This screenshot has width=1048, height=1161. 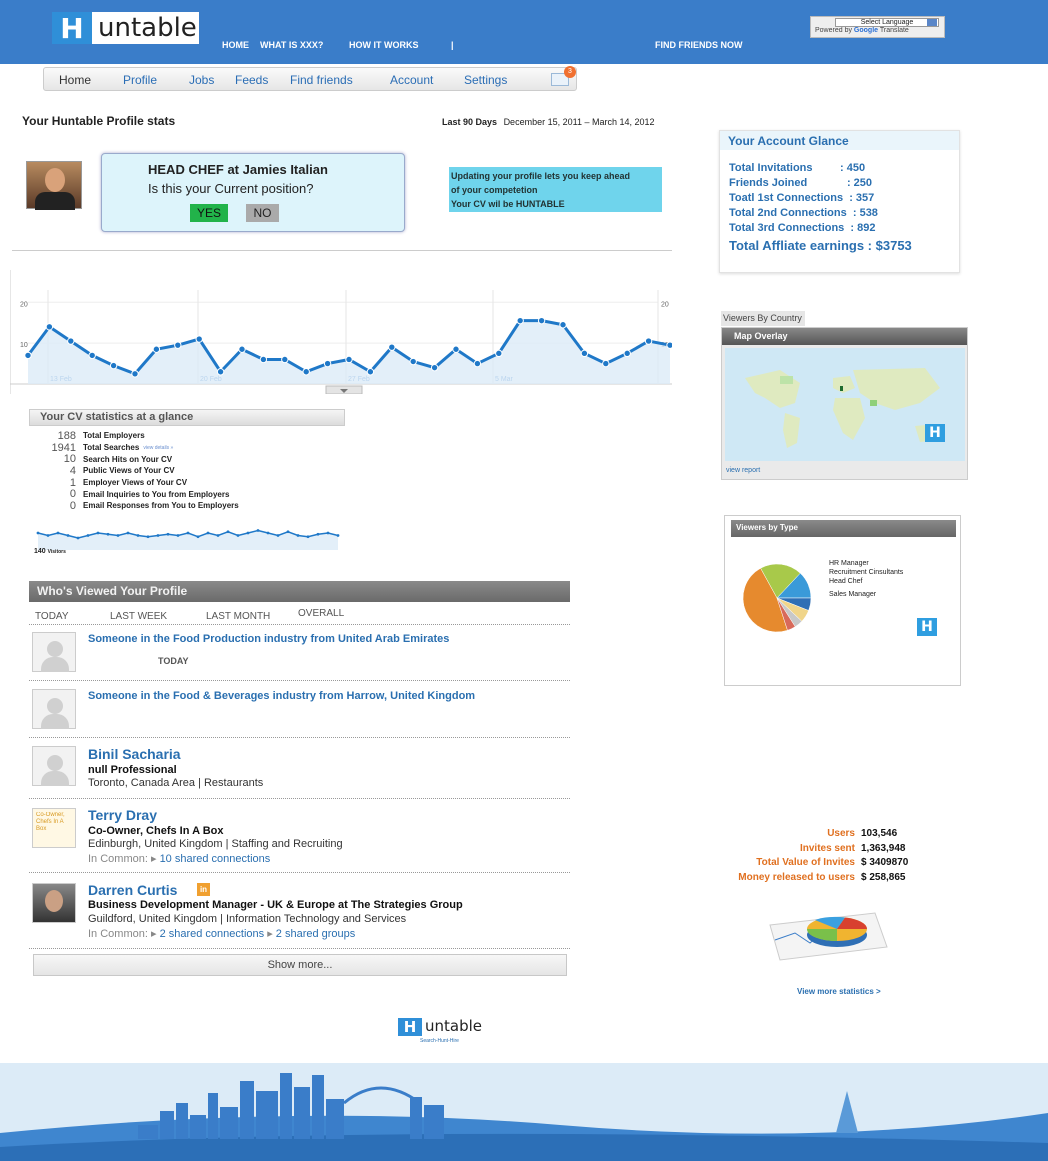 I want to click on no-button: NO, so click(x=262, y=213).